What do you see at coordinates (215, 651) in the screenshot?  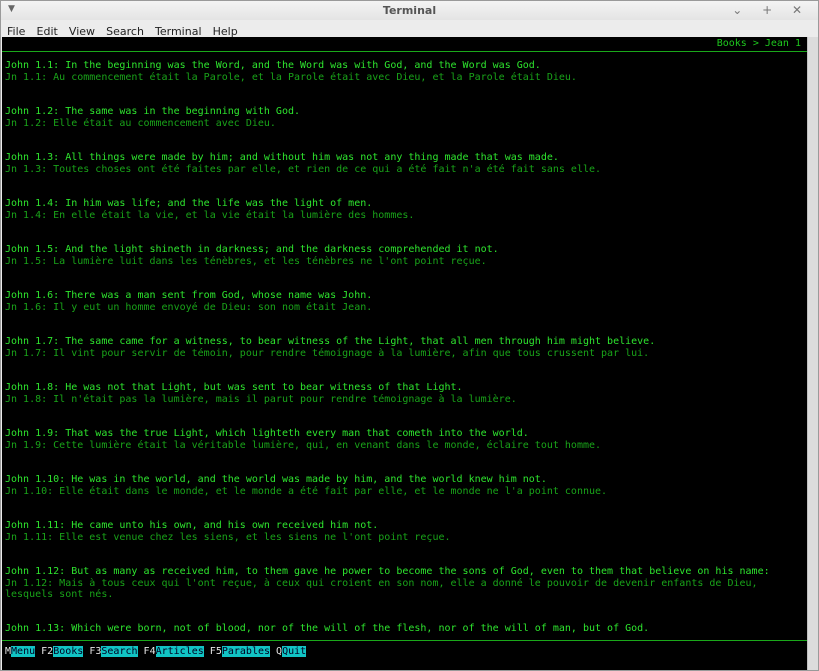 I see `fkey-parables-key: F5` at bounding box center [215, 651].